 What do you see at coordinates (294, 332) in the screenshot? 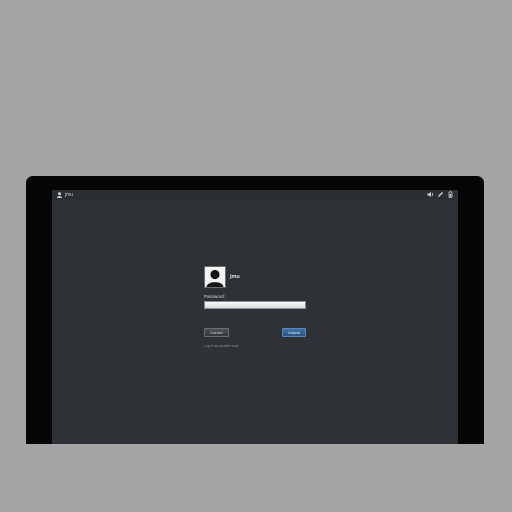
I see `unlock-button: Unlock` at bounding box center [294, 332].